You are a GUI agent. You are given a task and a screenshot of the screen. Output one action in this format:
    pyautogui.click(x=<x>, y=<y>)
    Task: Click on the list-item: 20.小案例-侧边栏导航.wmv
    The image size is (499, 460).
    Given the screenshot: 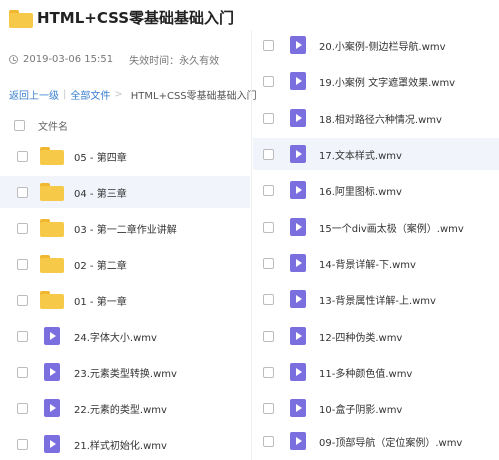 What is the action you would take?
    pyautogui.click(x=376, y=45)
    